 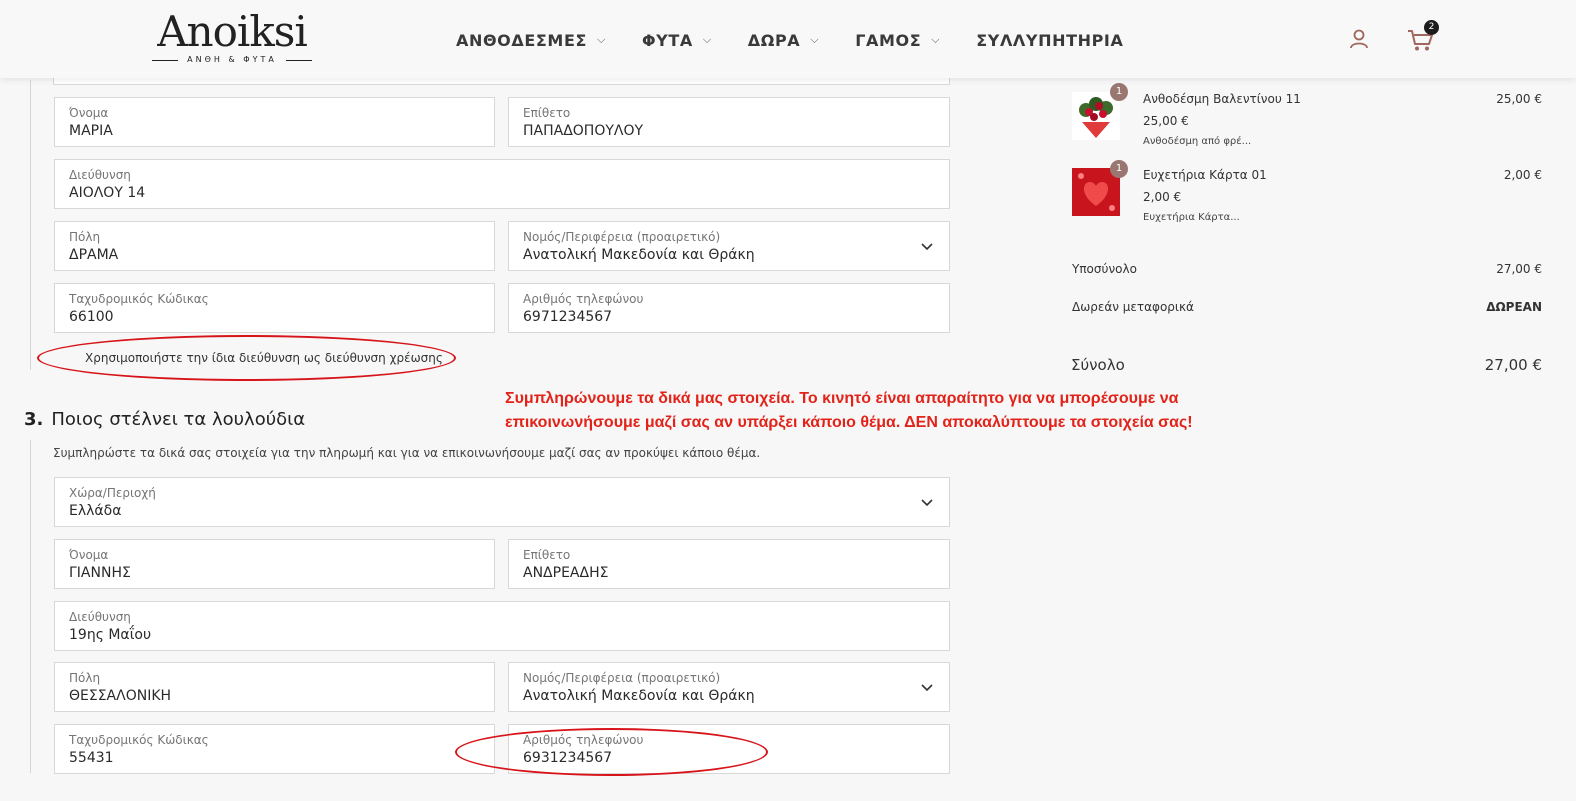 I want to click on product-name: Ευχετήρια Κάρτα 01, so click(x=1205, y=175).